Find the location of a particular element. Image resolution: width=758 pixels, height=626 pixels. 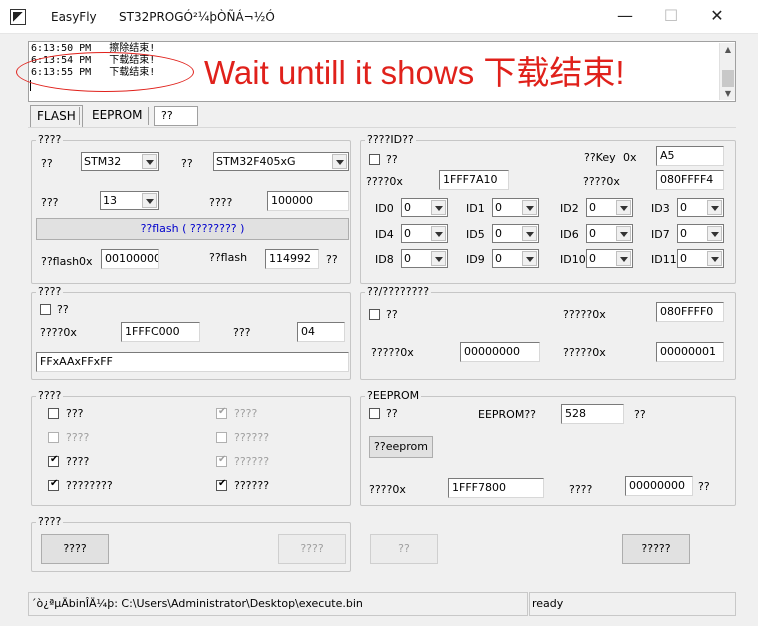

eeprom-enable-label: ?? is located at coordinates (392, 413).